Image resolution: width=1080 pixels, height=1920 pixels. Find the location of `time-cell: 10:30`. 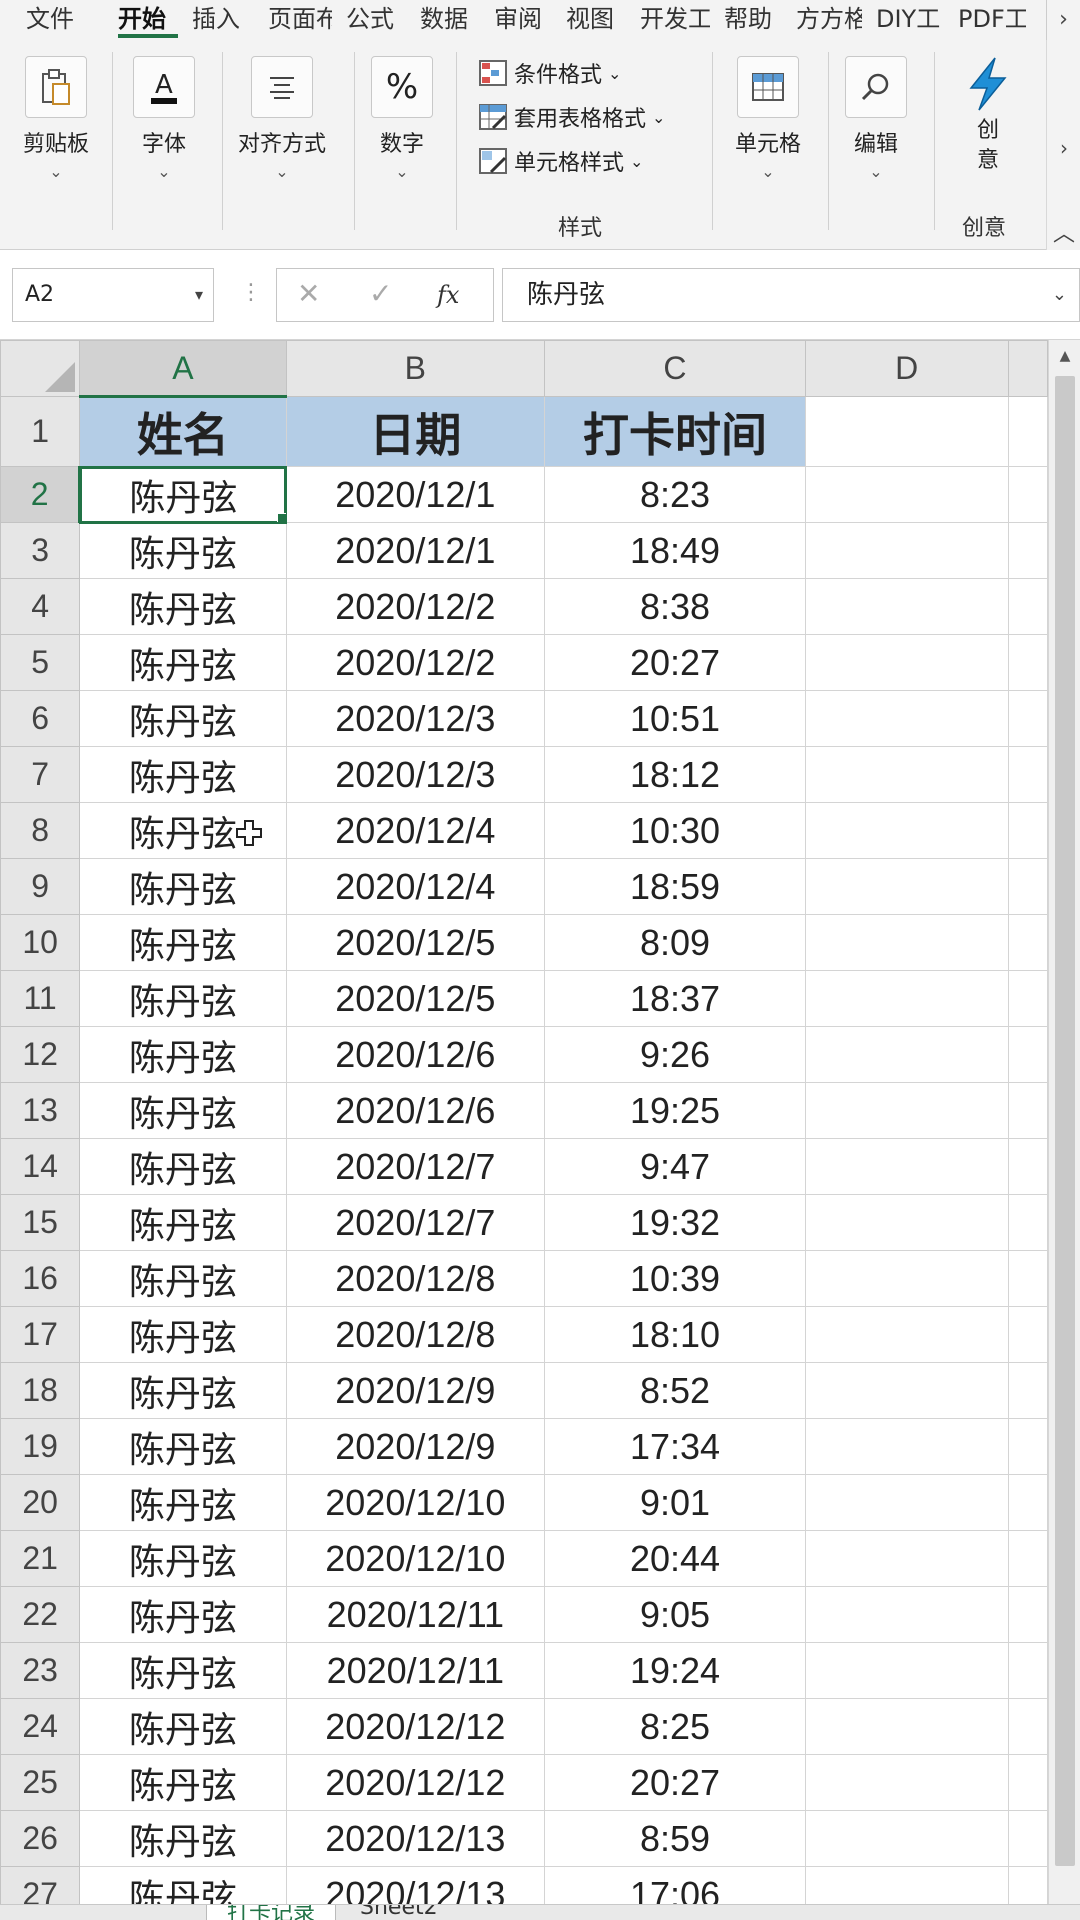

time-cell: 10:30 is located at coordinates (675, 830).